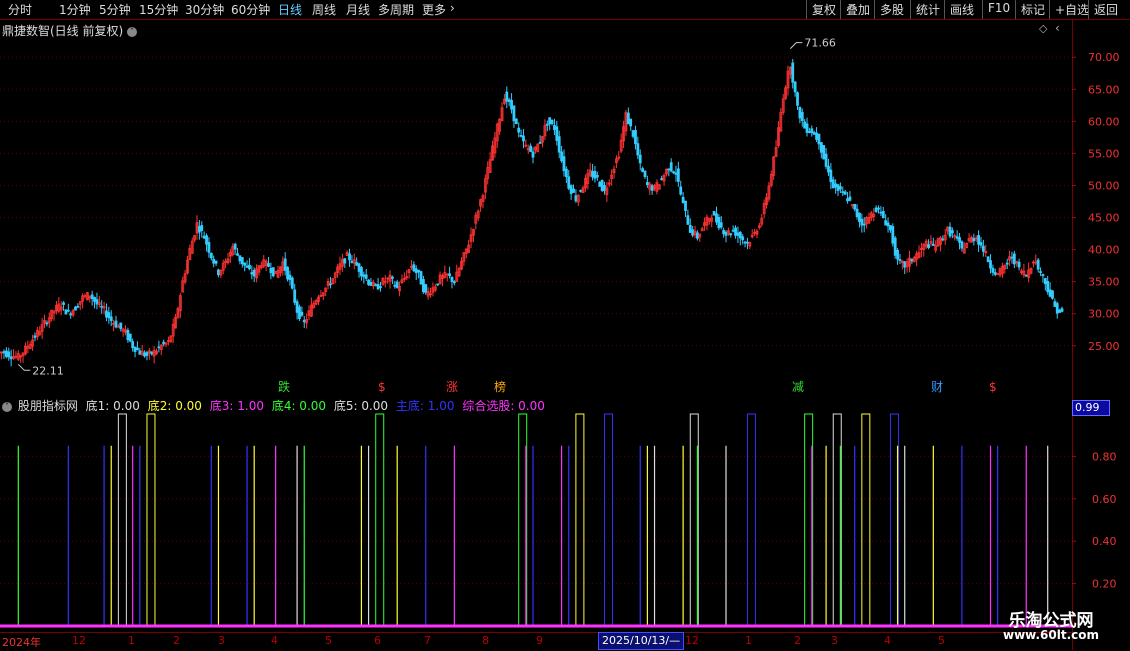  I want to click on chevron-right-icon: ›, so click(452, 8).